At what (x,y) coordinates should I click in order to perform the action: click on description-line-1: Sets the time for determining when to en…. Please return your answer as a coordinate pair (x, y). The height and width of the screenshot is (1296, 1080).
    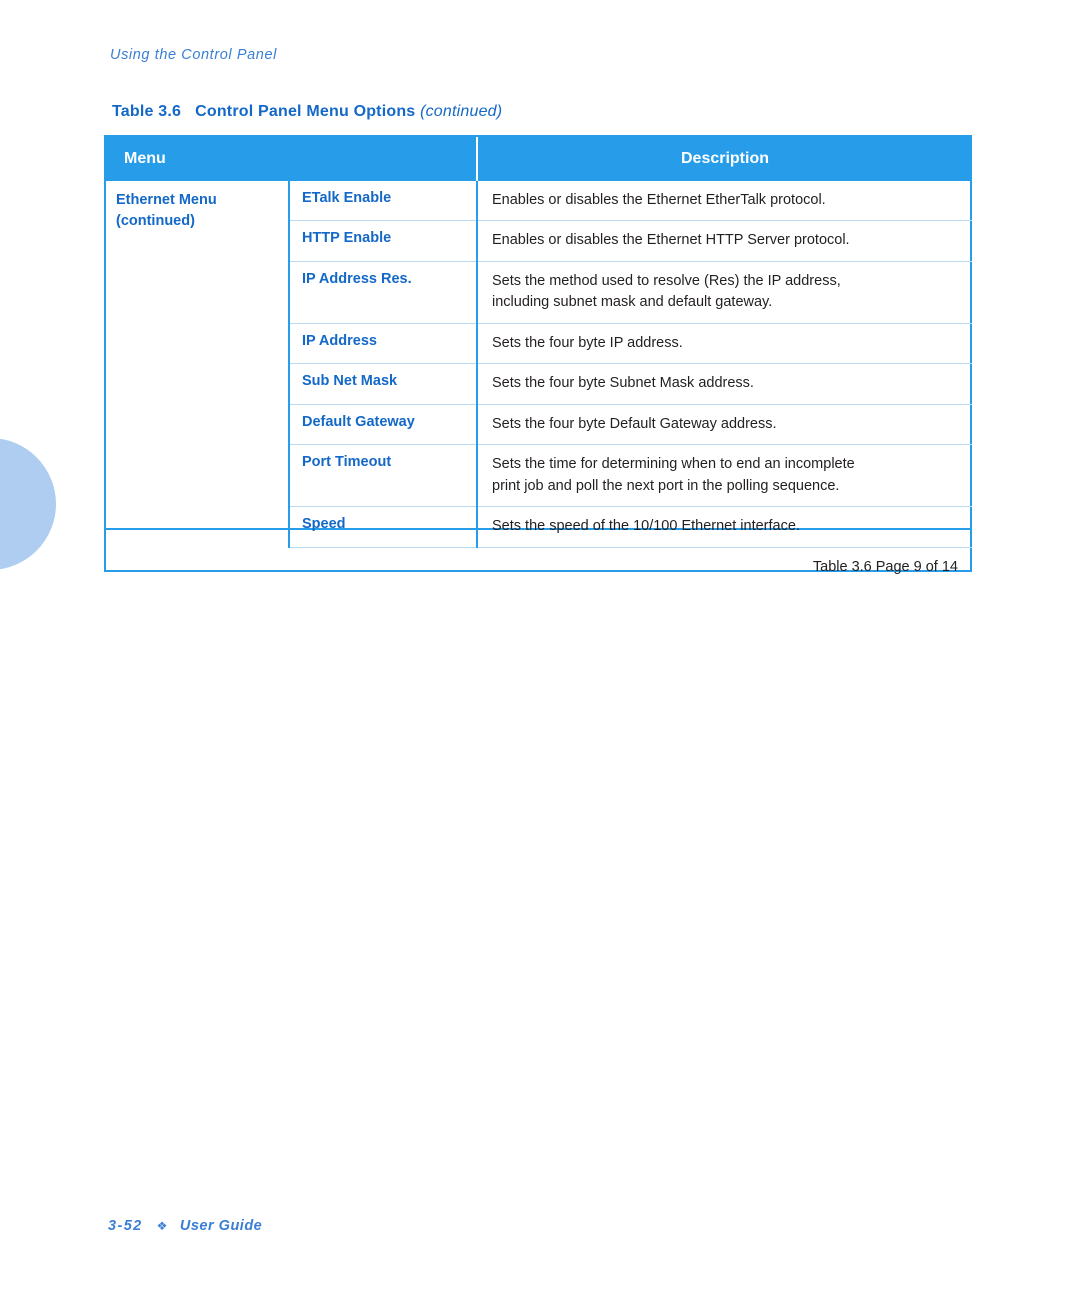
    Looking at the image, I should click on (673, 464).